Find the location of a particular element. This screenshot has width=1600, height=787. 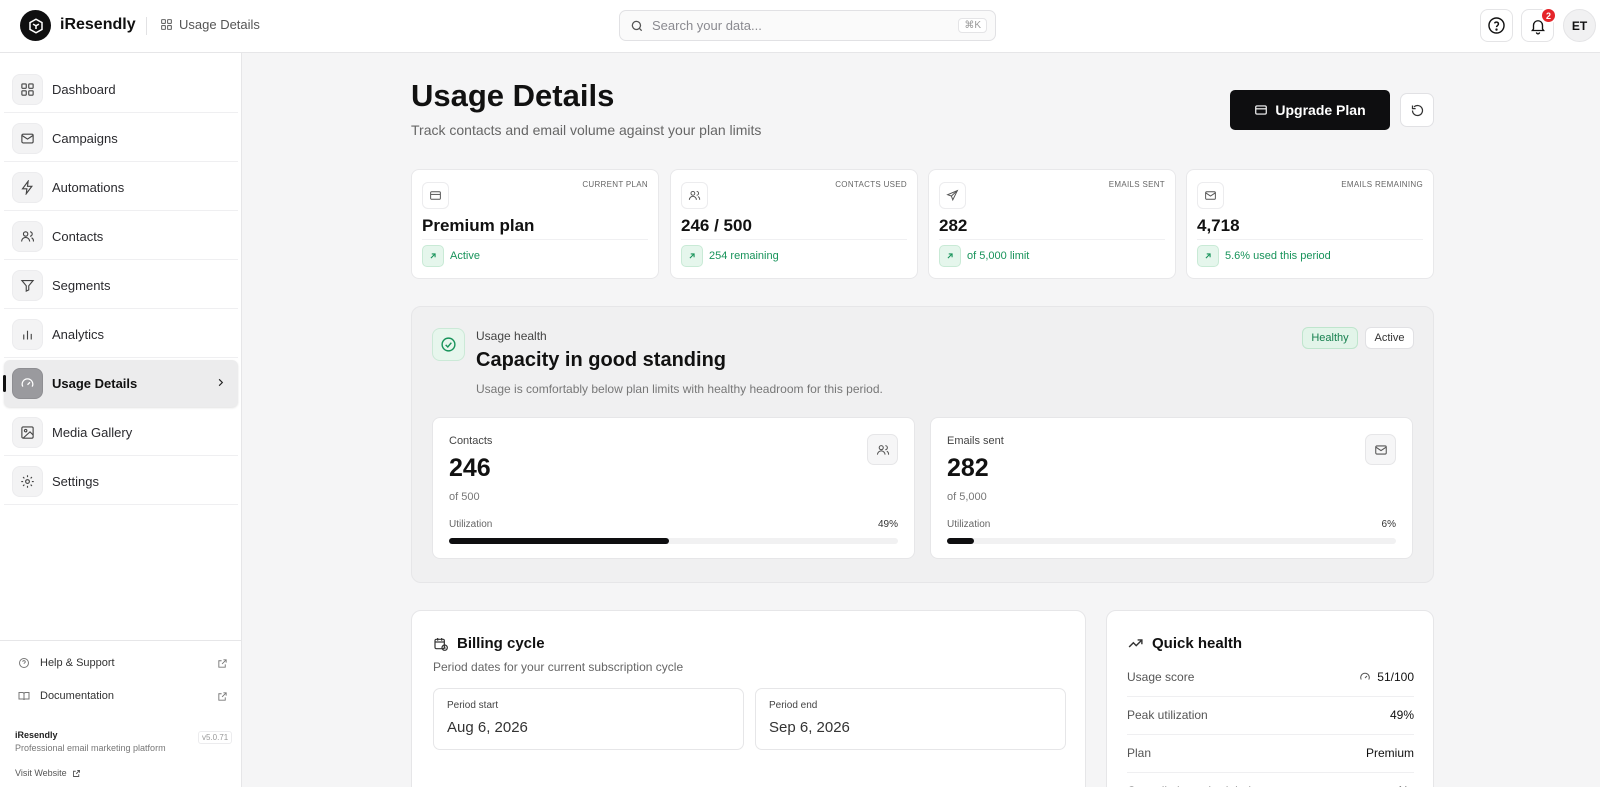

sidebar-item-label: Dashboard is located at coordinates (84, 89).